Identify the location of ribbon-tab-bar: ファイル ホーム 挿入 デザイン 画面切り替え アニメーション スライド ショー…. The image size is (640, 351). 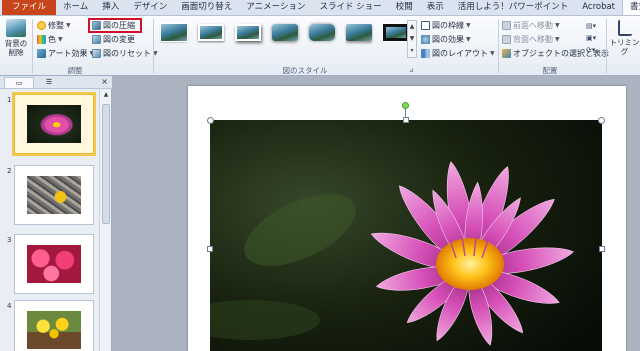
(320, 8).